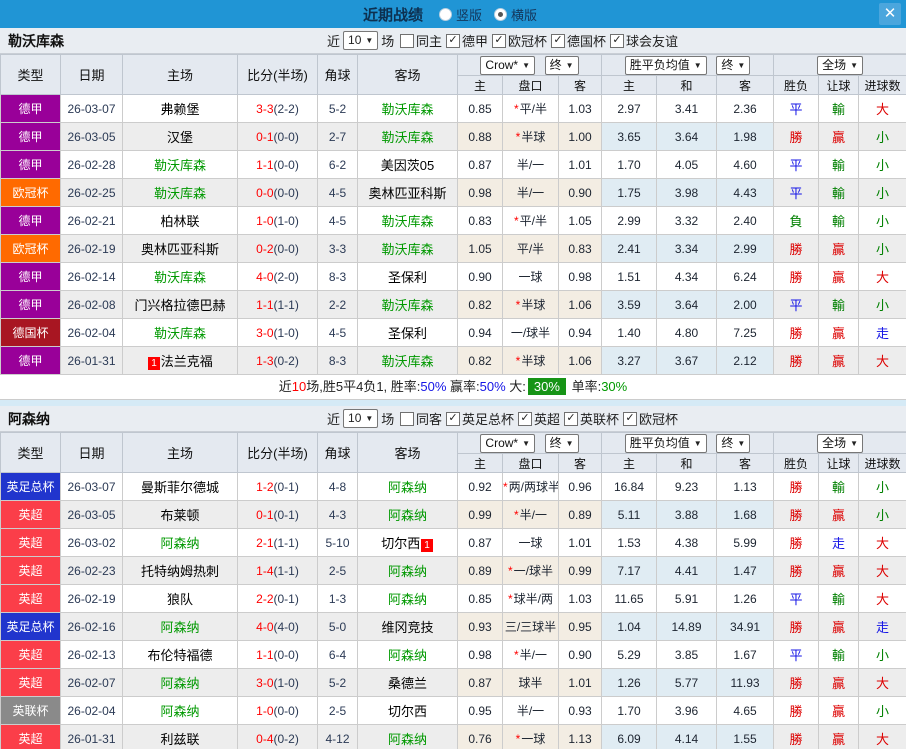 The width and height of the screenshot is (906, 749). I want to click on summary-part: 30%, so click(614, 386).